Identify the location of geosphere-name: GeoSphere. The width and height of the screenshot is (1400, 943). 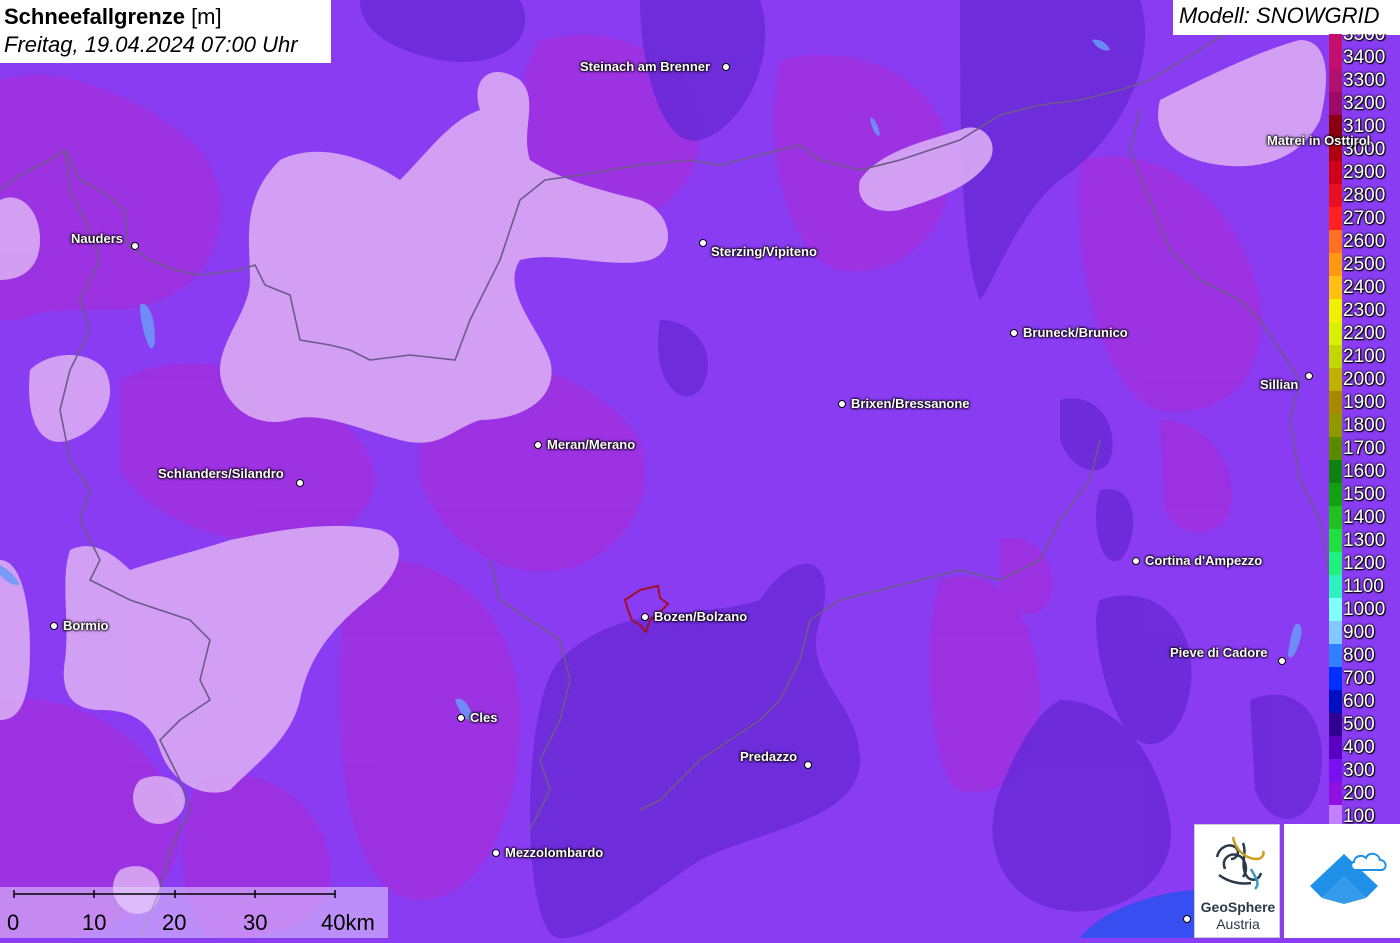
(1238, 907).